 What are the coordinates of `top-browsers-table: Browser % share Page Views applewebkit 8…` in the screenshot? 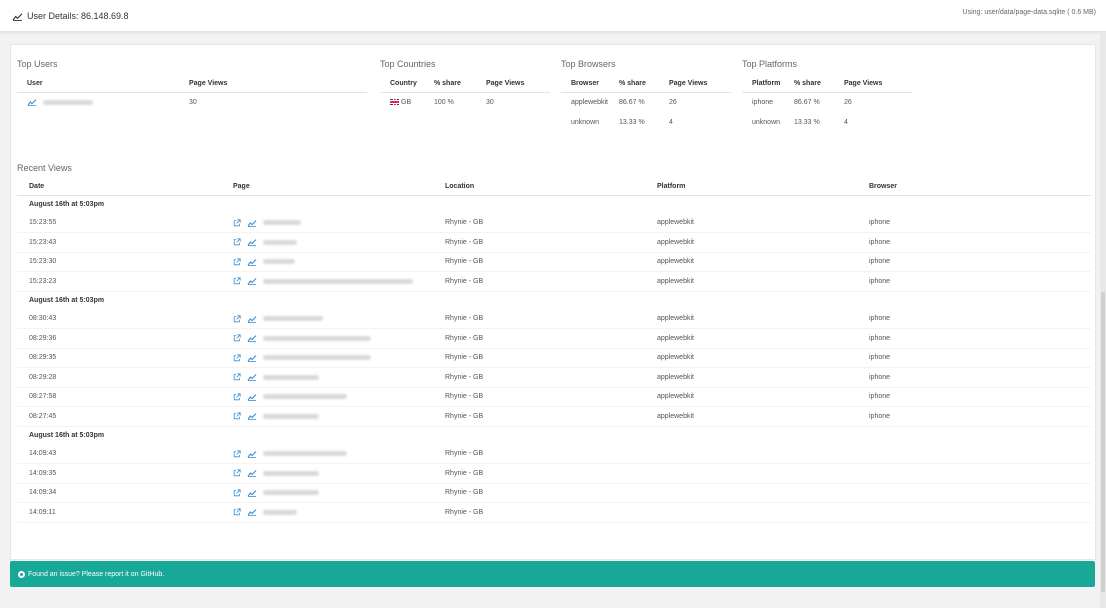 It's located at (646, 104).